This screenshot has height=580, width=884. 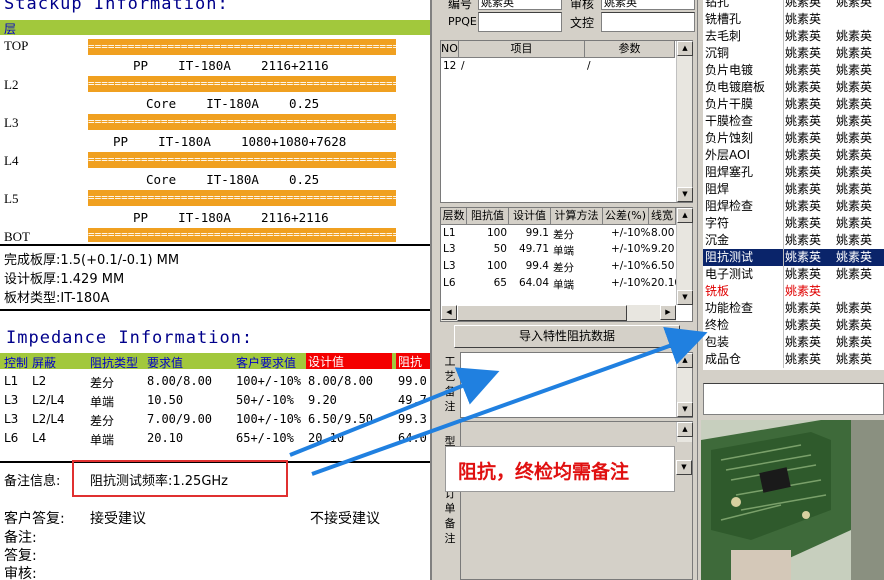 I want to click on annotation-arrows, so click(x=498, y=401).